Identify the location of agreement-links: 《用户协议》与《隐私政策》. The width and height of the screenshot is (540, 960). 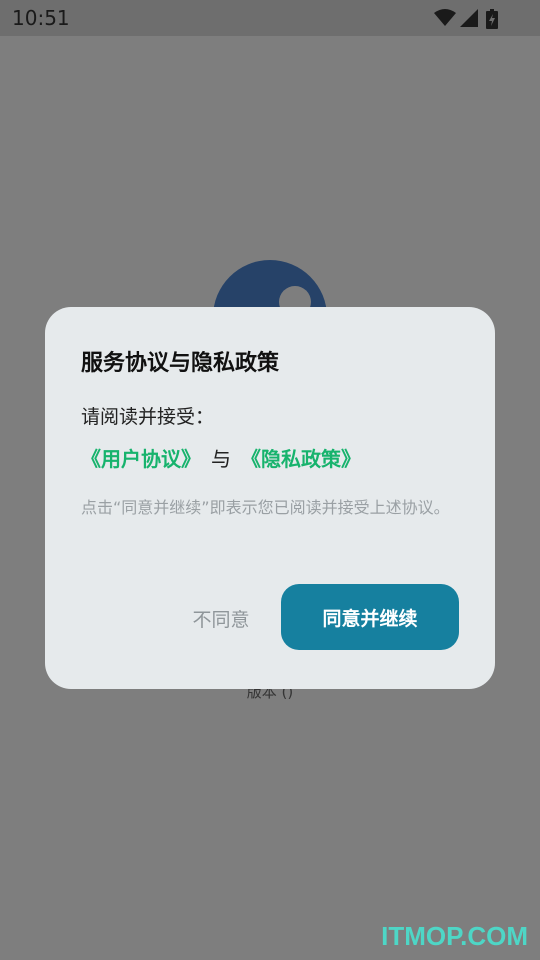
(221, 457).